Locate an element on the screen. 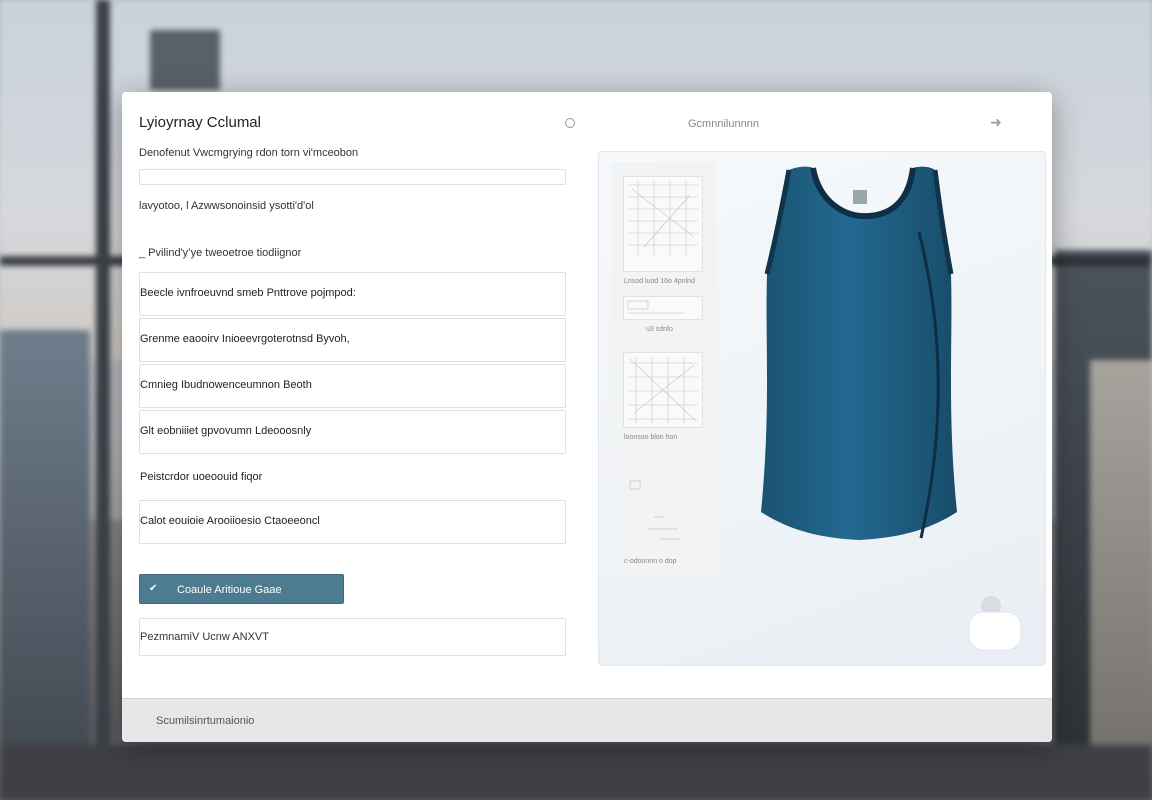  submit-button: ✔ Coaule Aritioue Gaae is located at coordinates (241, 589).